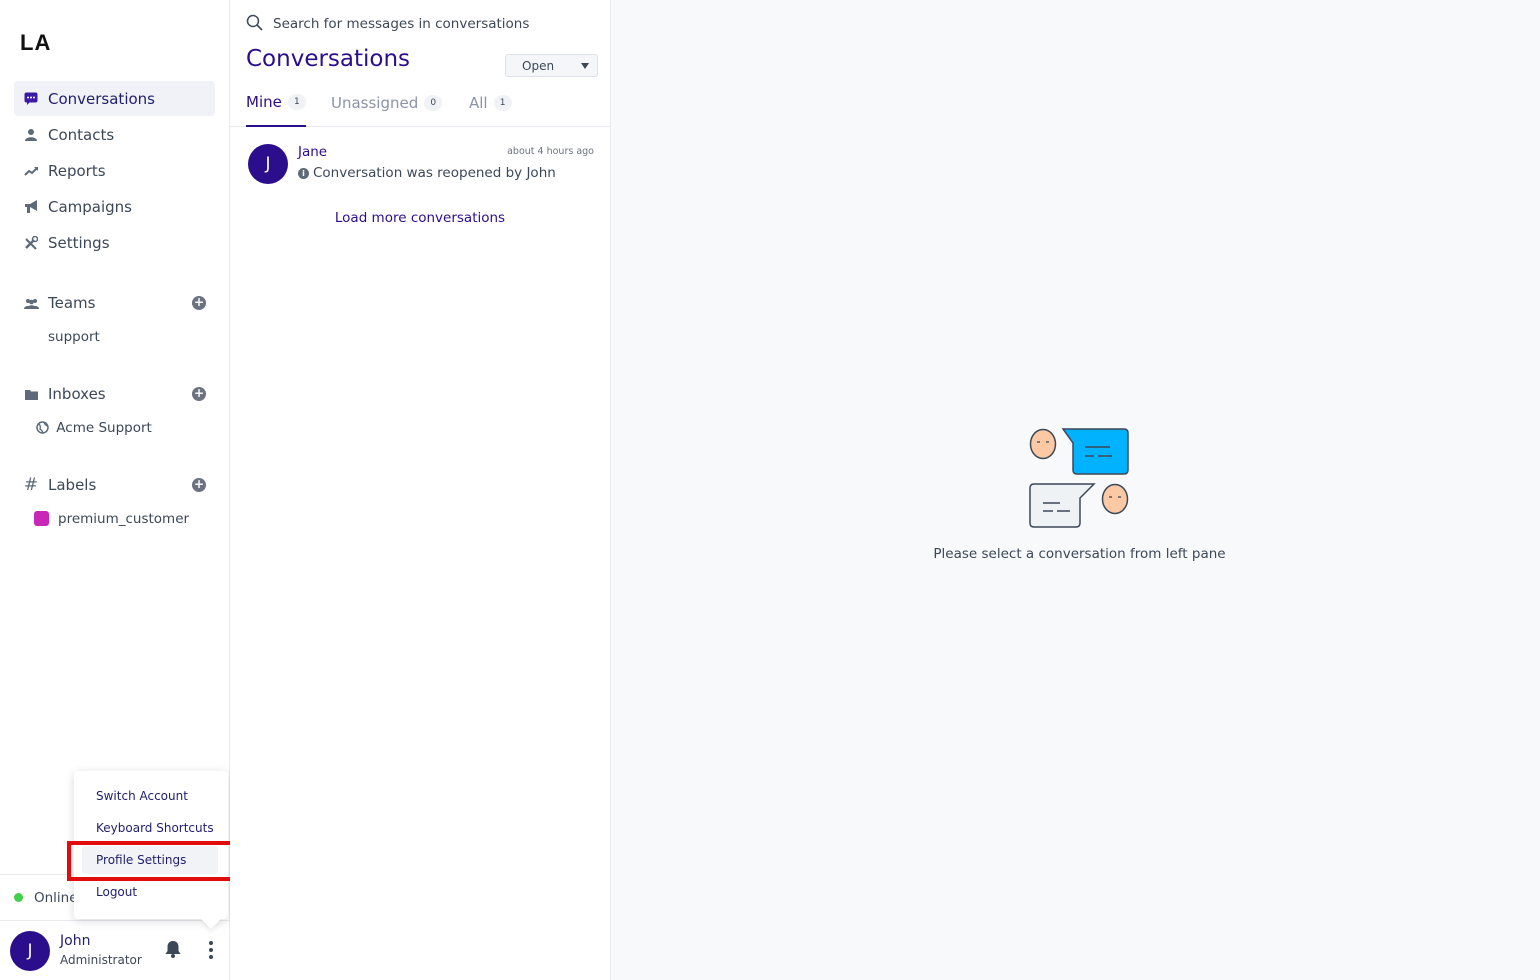 This screenshot has width=1540, height=980. I want to click on add-label-icon: +, so click(199, 485).